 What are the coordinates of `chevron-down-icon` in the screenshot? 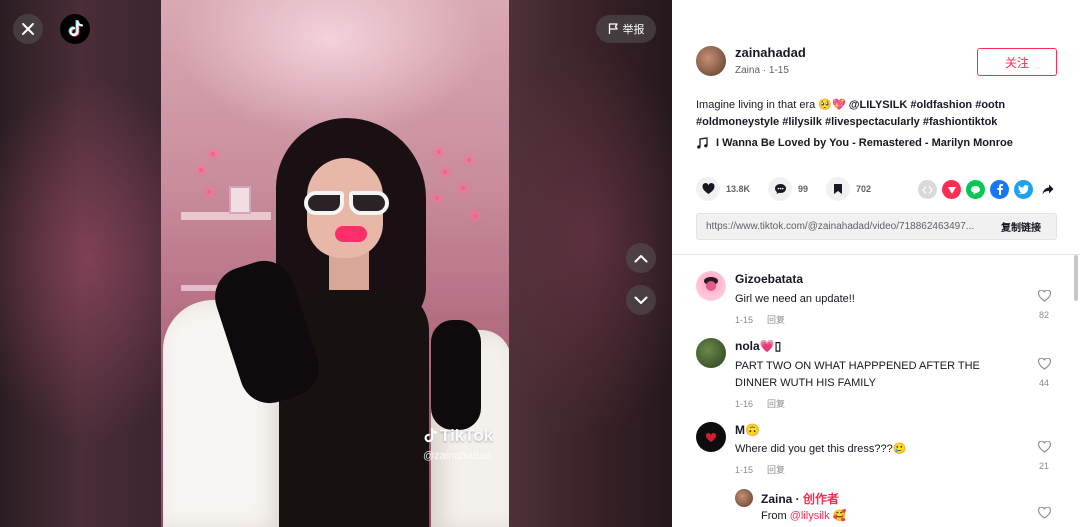 It's located at (641, 300).